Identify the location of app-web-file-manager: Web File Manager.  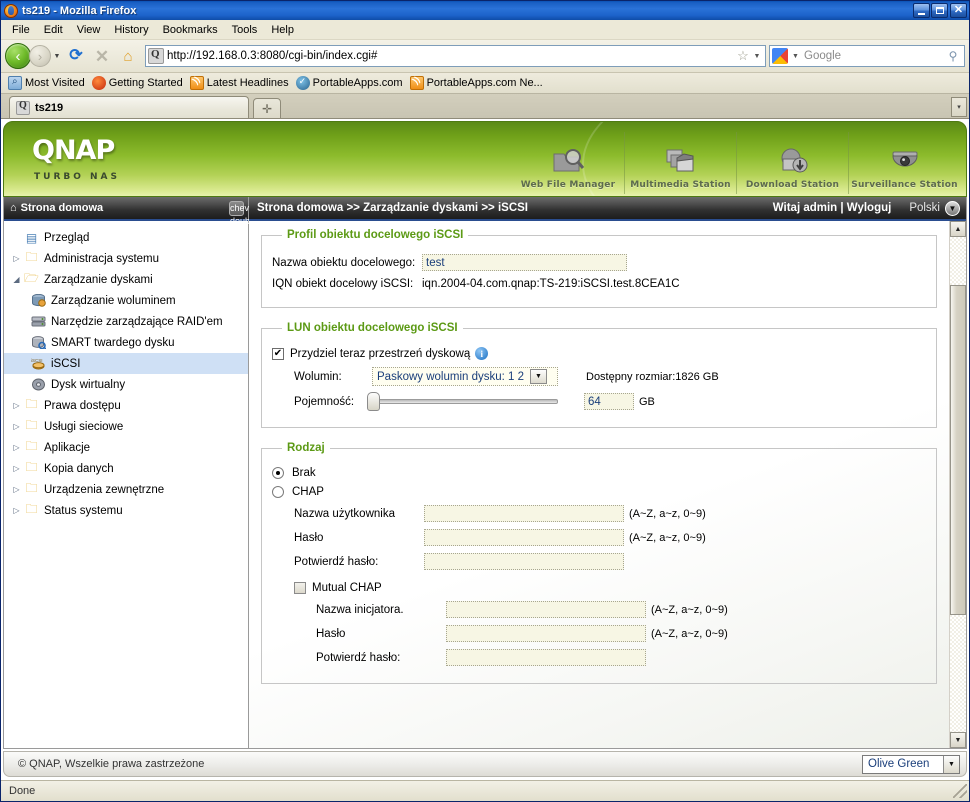
(568, 163).